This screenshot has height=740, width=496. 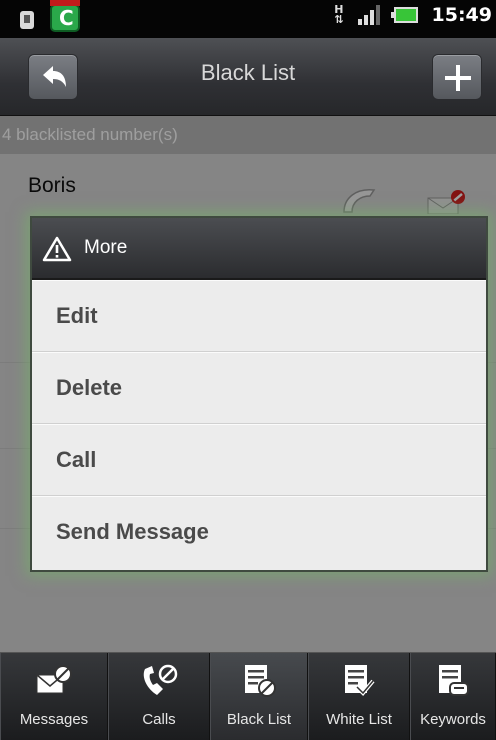 I want to click on add-button, so click(x=457, y=77).